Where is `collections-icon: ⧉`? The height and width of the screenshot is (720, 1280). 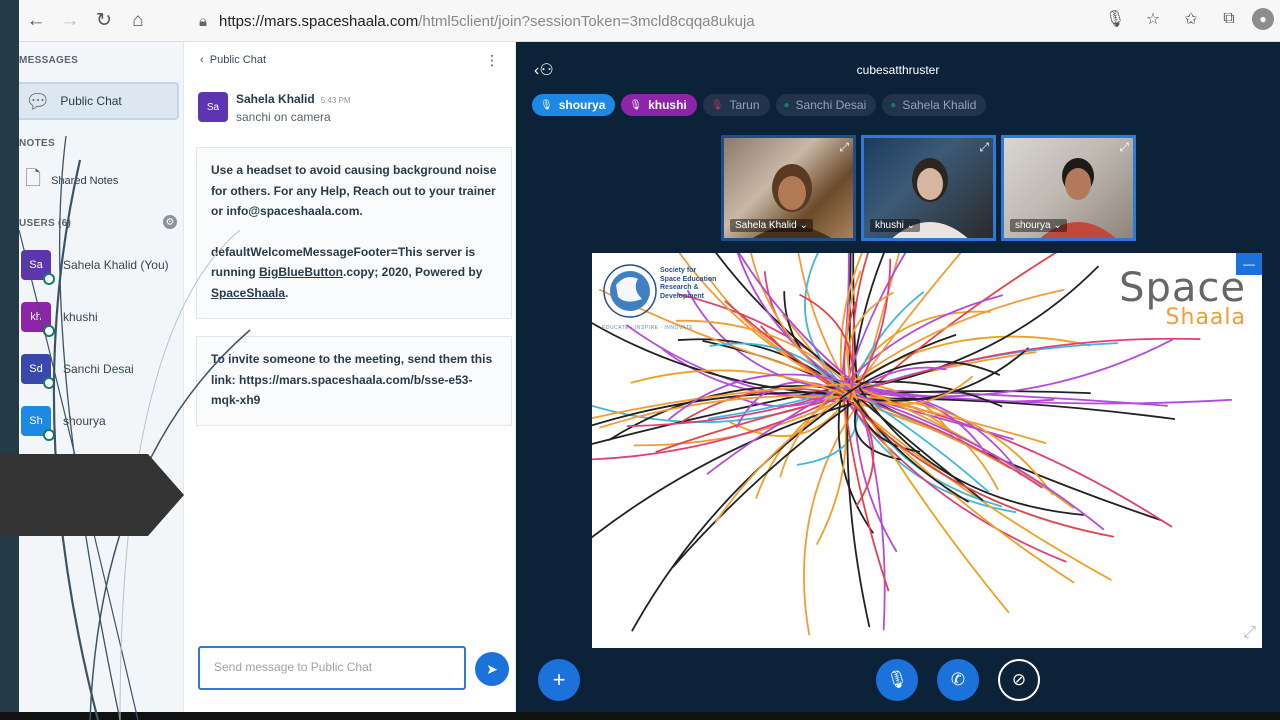 collections-icon: ⧉ is located at coordinates (1229, 19).